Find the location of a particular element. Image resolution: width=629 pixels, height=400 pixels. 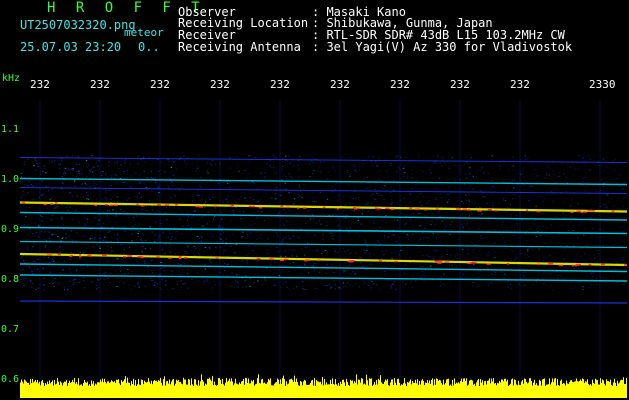

frequency-unit-label: kHz is located at coordinates (11, 78).